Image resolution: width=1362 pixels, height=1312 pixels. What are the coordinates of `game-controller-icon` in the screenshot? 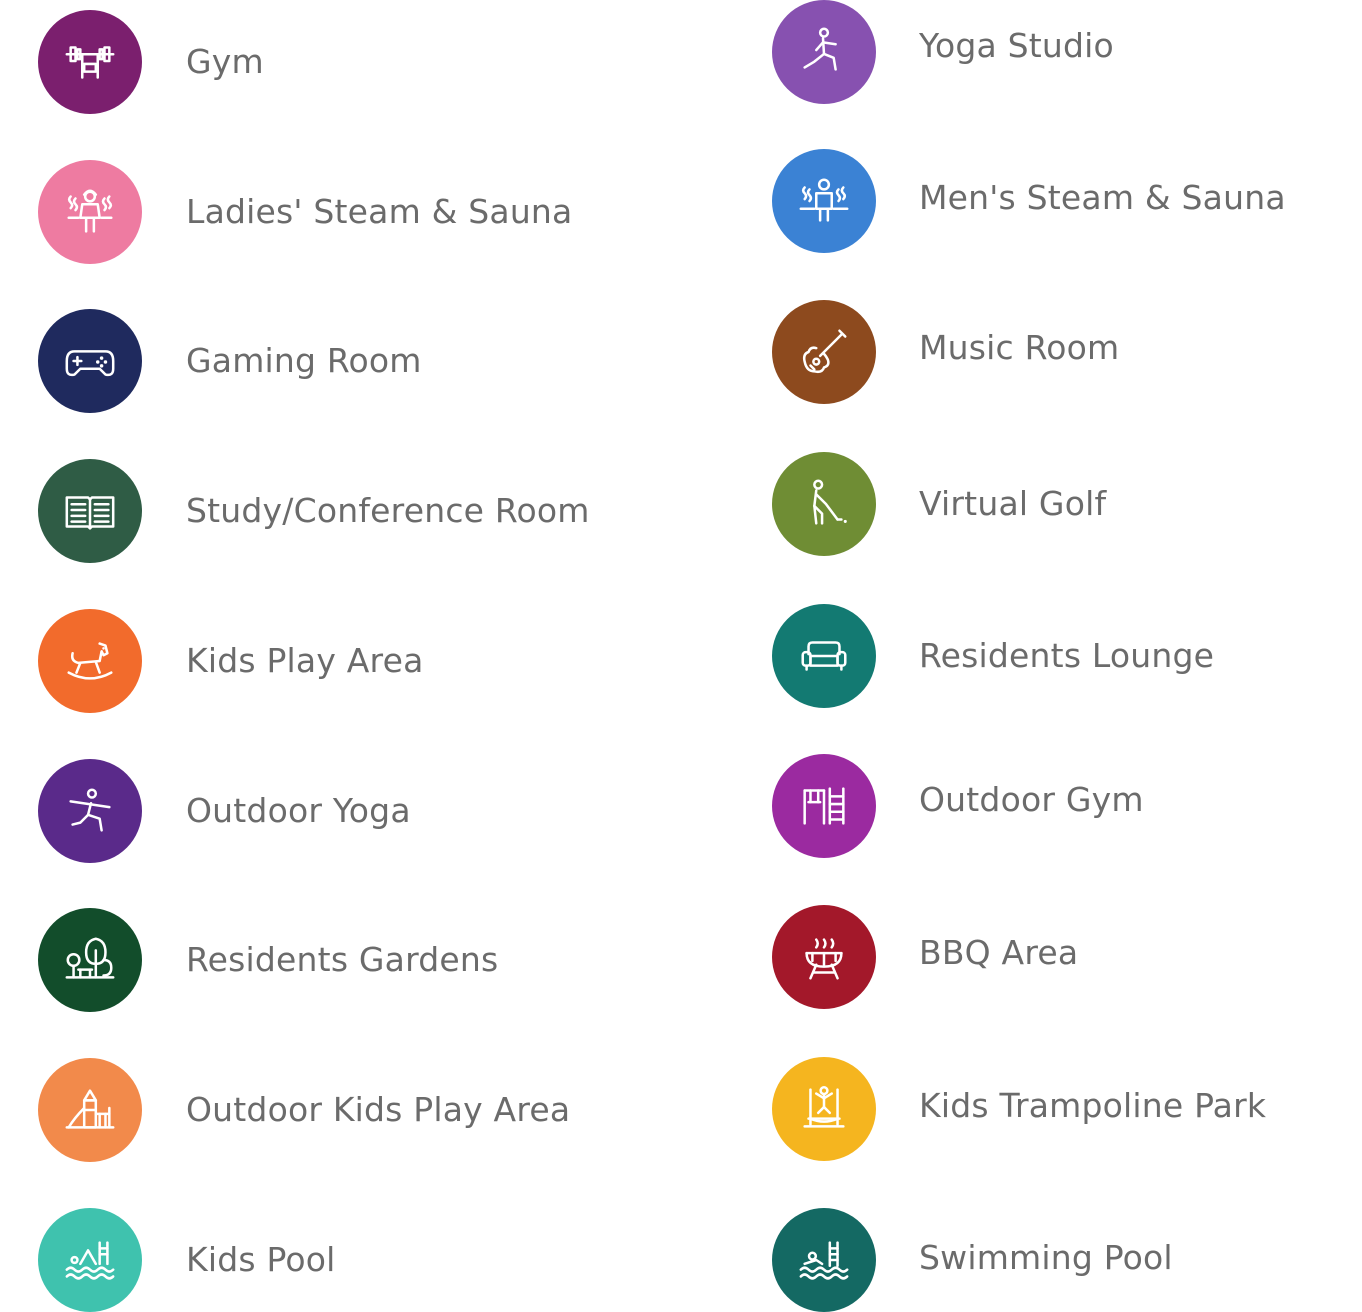 It's located at (90, 361).